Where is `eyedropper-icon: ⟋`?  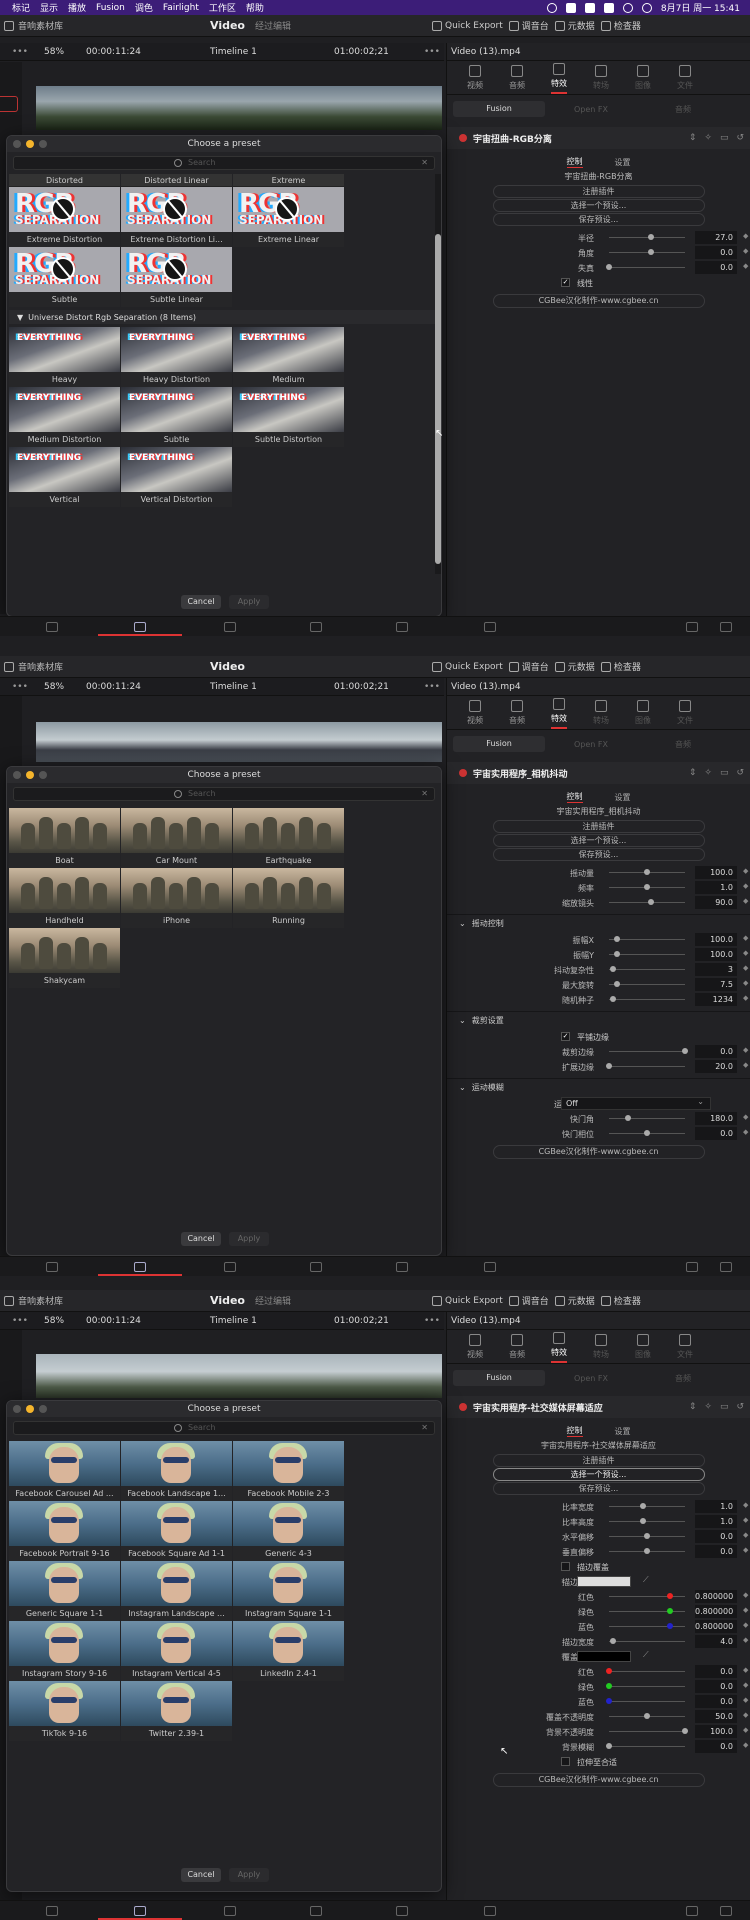 eyedropper-icon: ⟋ is located at coordinates (646, 1655).